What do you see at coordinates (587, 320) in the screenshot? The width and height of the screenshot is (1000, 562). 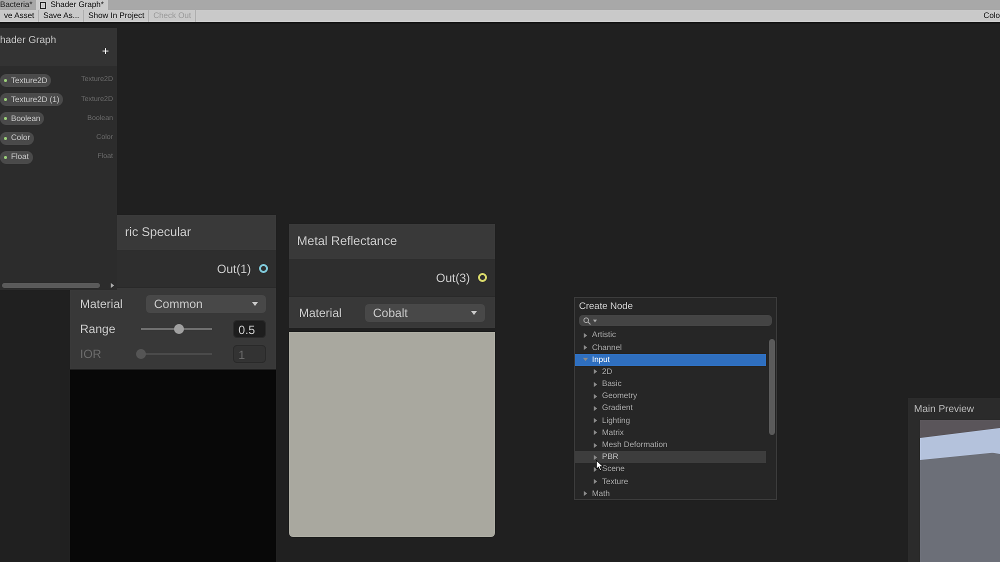 I see `search-icon` at bounding box center [587, 320].